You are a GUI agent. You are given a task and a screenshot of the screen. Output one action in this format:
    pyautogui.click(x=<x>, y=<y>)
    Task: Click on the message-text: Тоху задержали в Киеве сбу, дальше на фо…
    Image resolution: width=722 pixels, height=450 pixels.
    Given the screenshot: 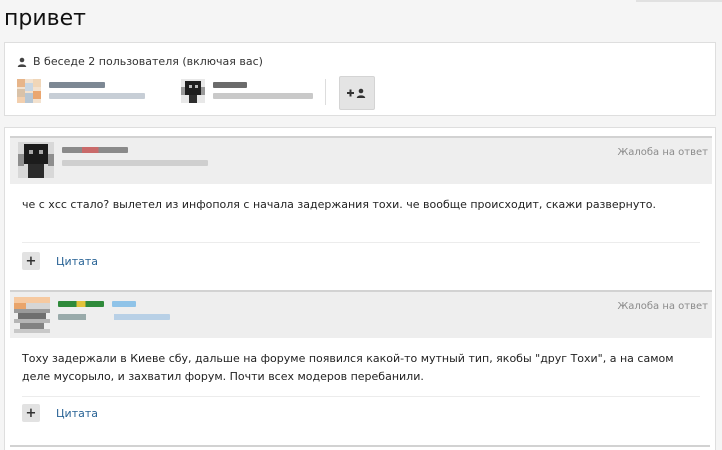 What is the action you would take?
    pyautogui.click(x=348, y=367)
    